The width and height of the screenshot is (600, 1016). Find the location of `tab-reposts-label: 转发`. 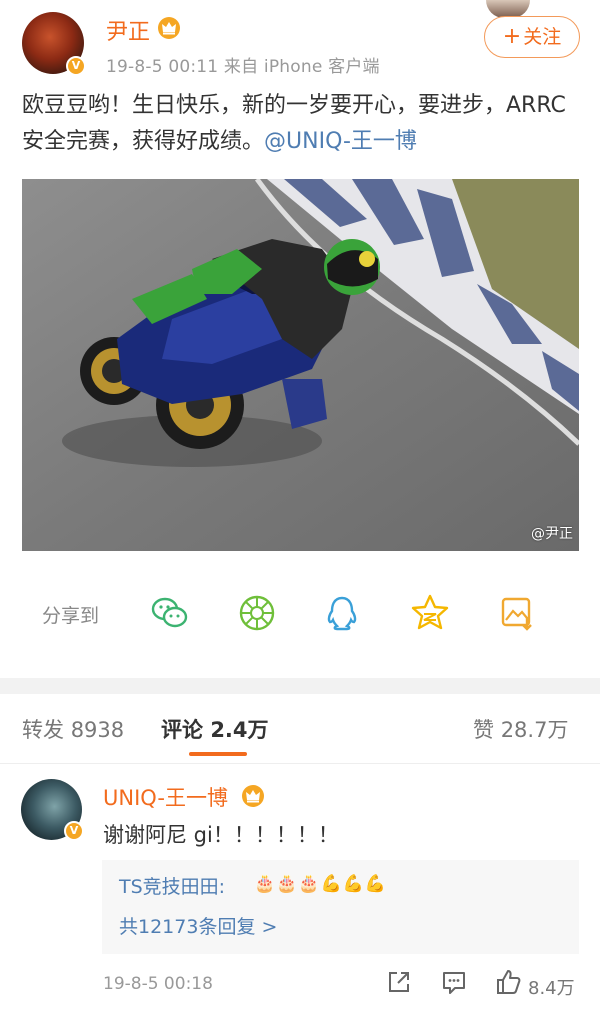

tab-reposts-label: 转发 is located at coordinates (43, 730).